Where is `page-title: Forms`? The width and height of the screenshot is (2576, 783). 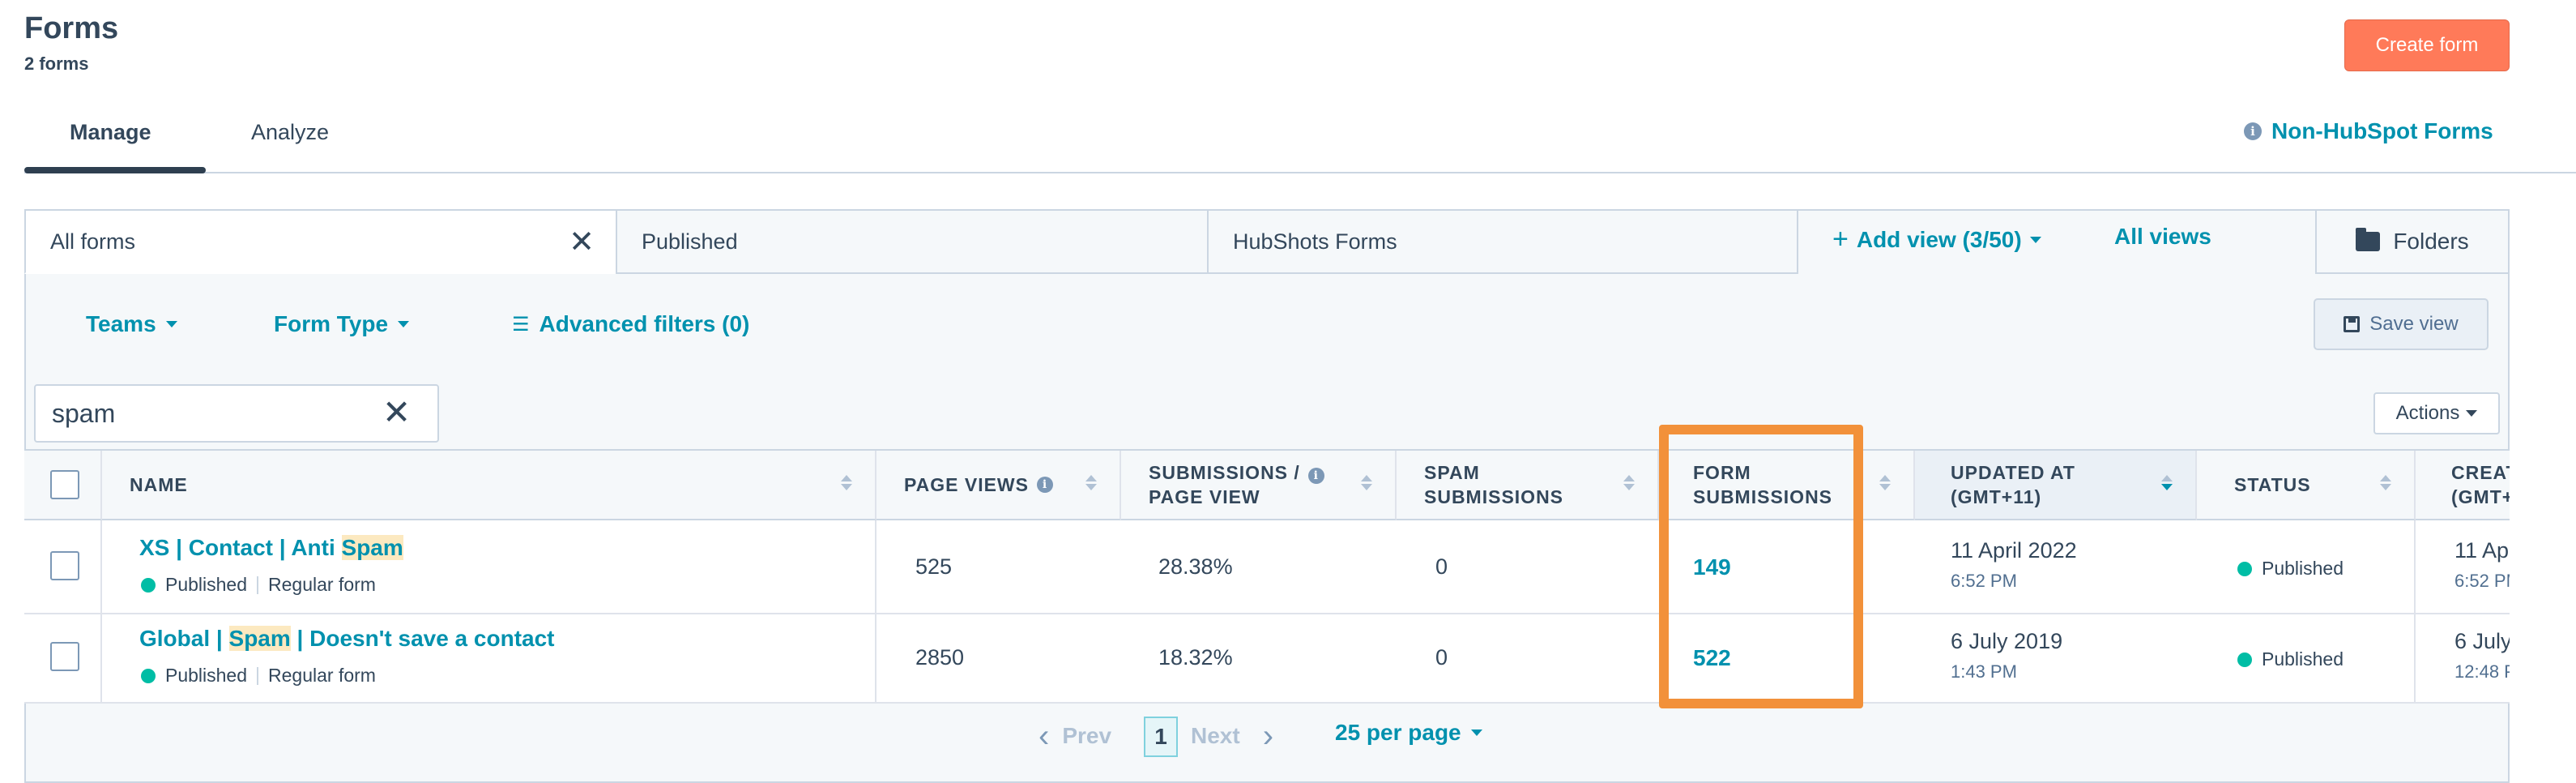 page-title: Forms is located at coordinates (71, 28).